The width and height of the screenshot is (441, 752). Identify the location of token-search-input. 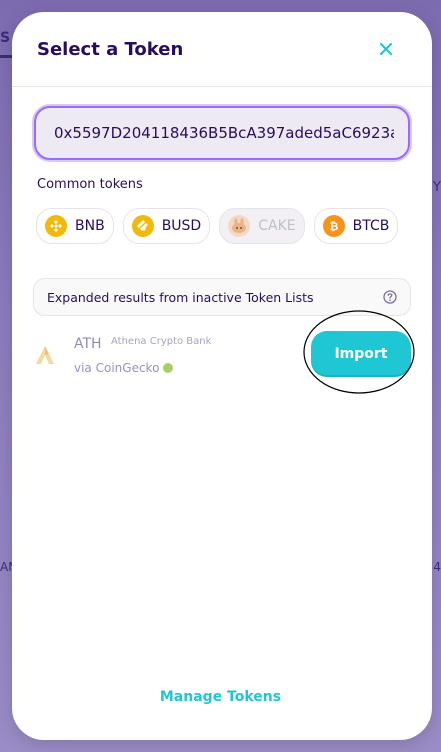
(222, 133).